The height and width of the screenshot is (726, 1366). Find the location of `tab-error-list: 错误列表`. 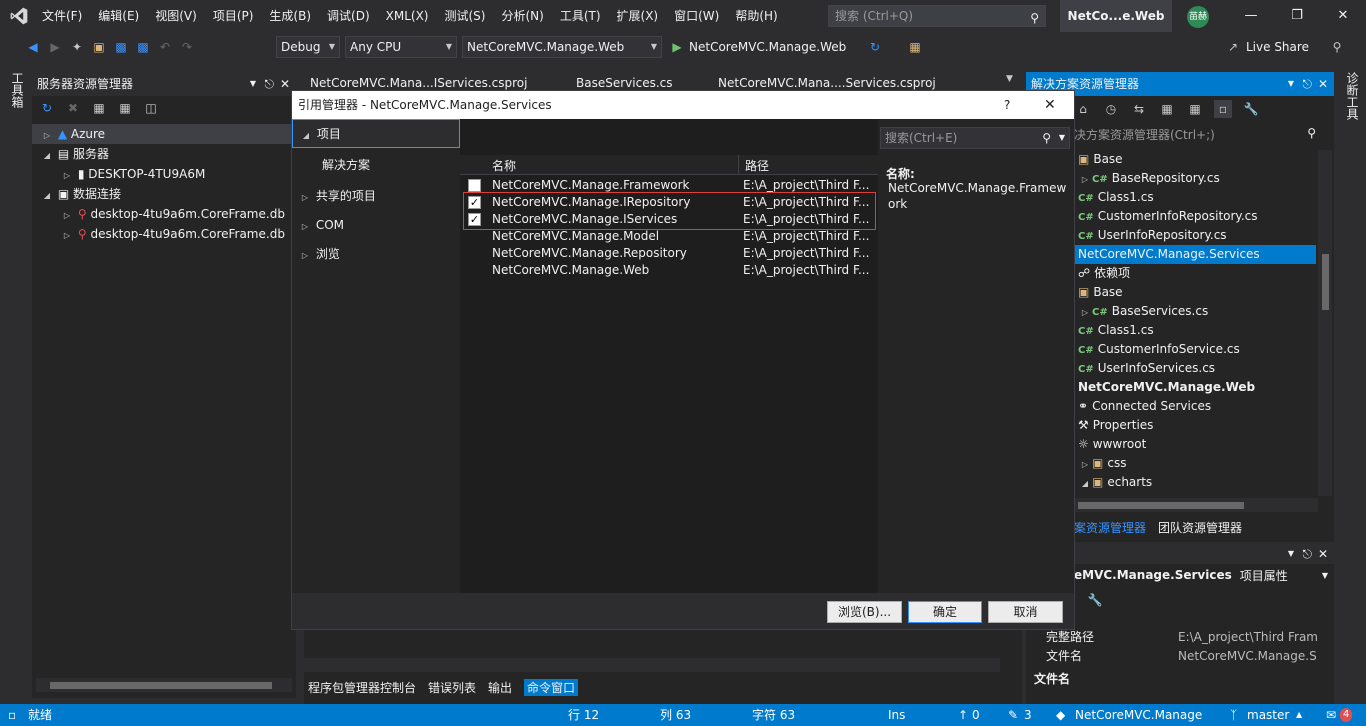

tab-error-list: 错误列表 is located at coordinates (452, 687).